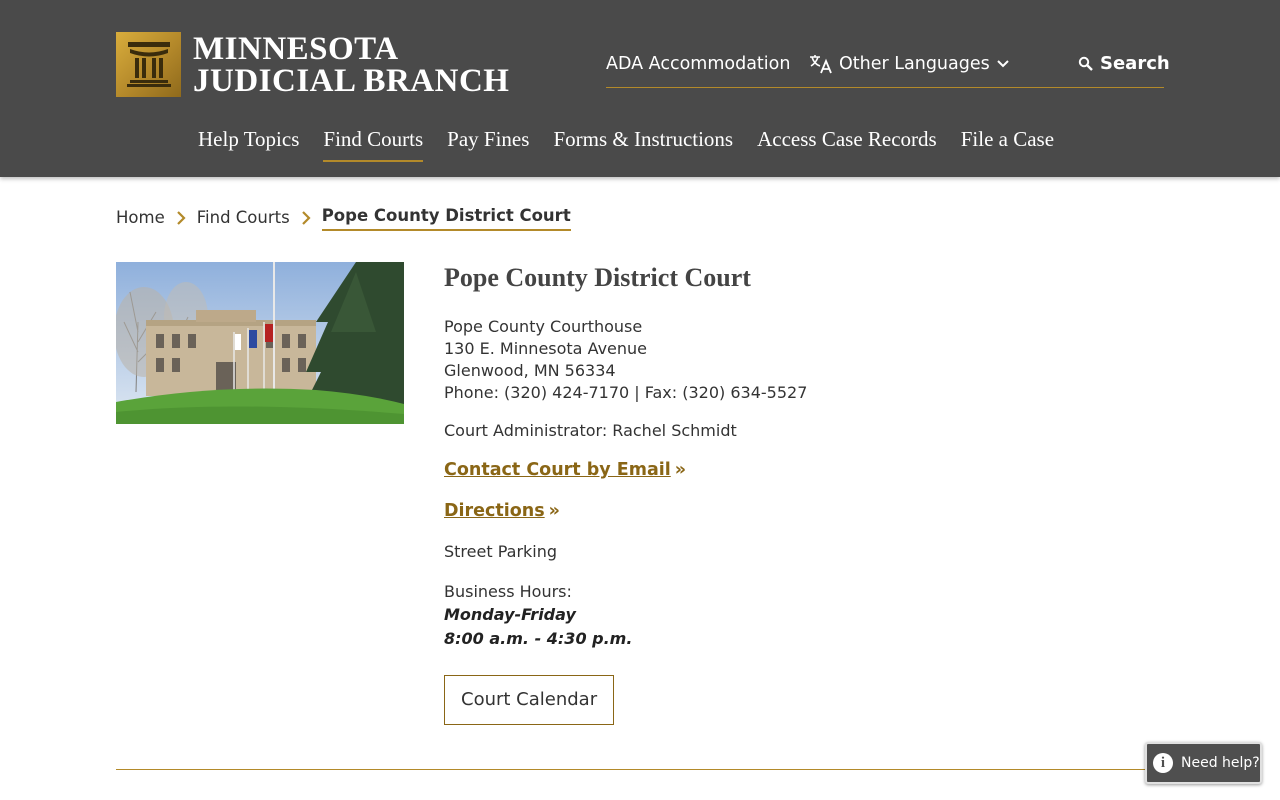 The width and height of the screenshot is (1280, 800). What do you see at coordinates (698, 64) in the screenshot?
I see `ada-accommodation-link: ADA Accommodation` at bounding box center [698, 64].